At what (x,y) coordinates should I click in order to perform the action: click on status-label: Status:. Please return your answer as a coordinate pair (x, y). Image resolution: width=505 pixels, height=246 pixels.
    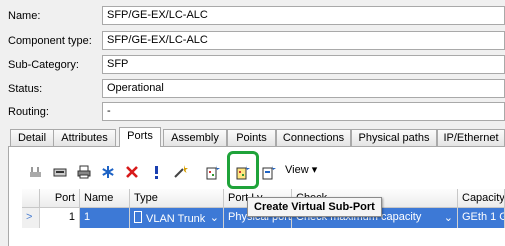
    Looking at the image, I should click on (25, 89).